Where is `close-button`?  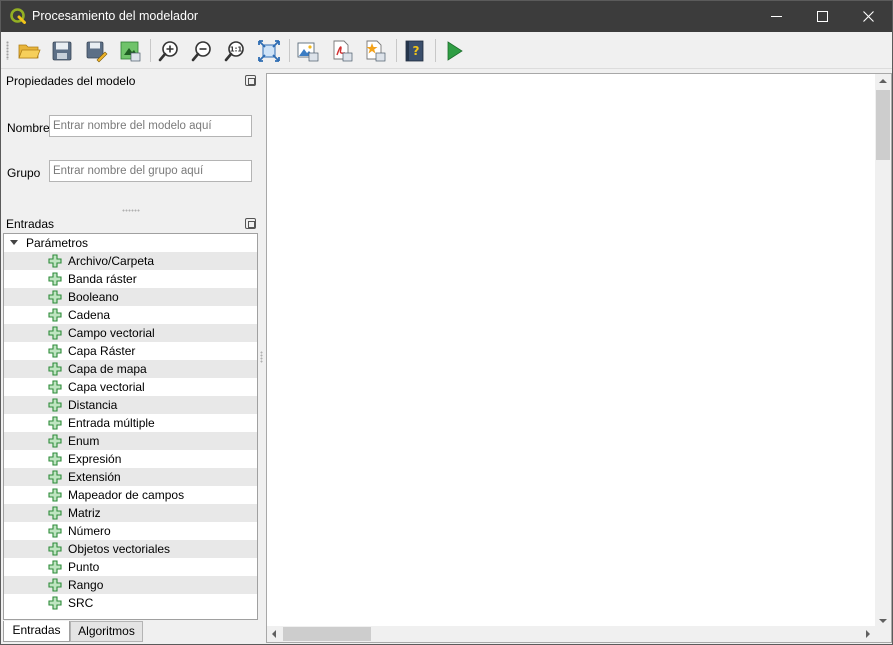 close-button is located at coordinates (869, 16).